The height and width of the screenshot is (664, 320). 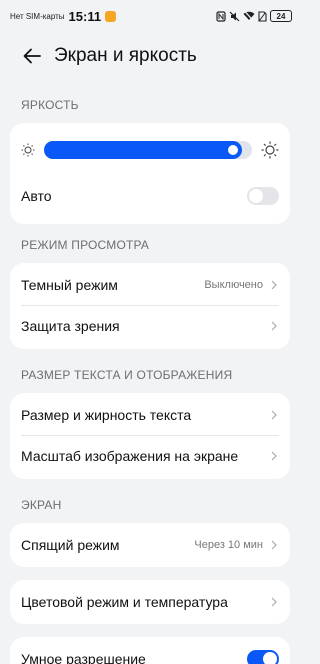 I want to click on smart-resolution-card: Умное разрешение, so click(x=150, y=650).